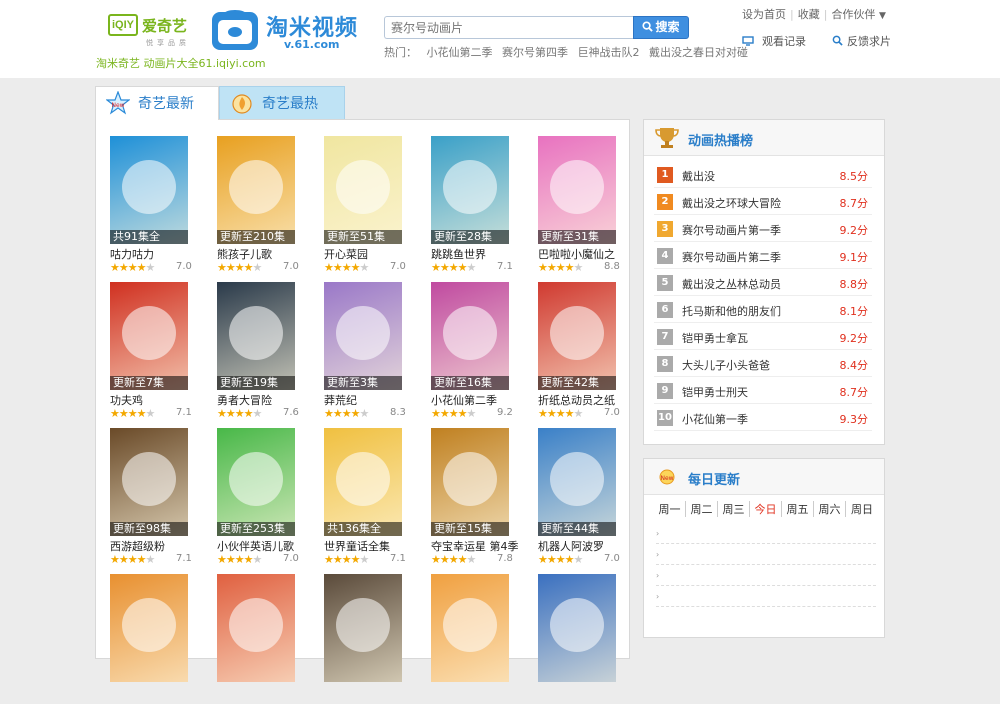  I want to click on hot-link: 巨神战击队2, so click(609, 52).